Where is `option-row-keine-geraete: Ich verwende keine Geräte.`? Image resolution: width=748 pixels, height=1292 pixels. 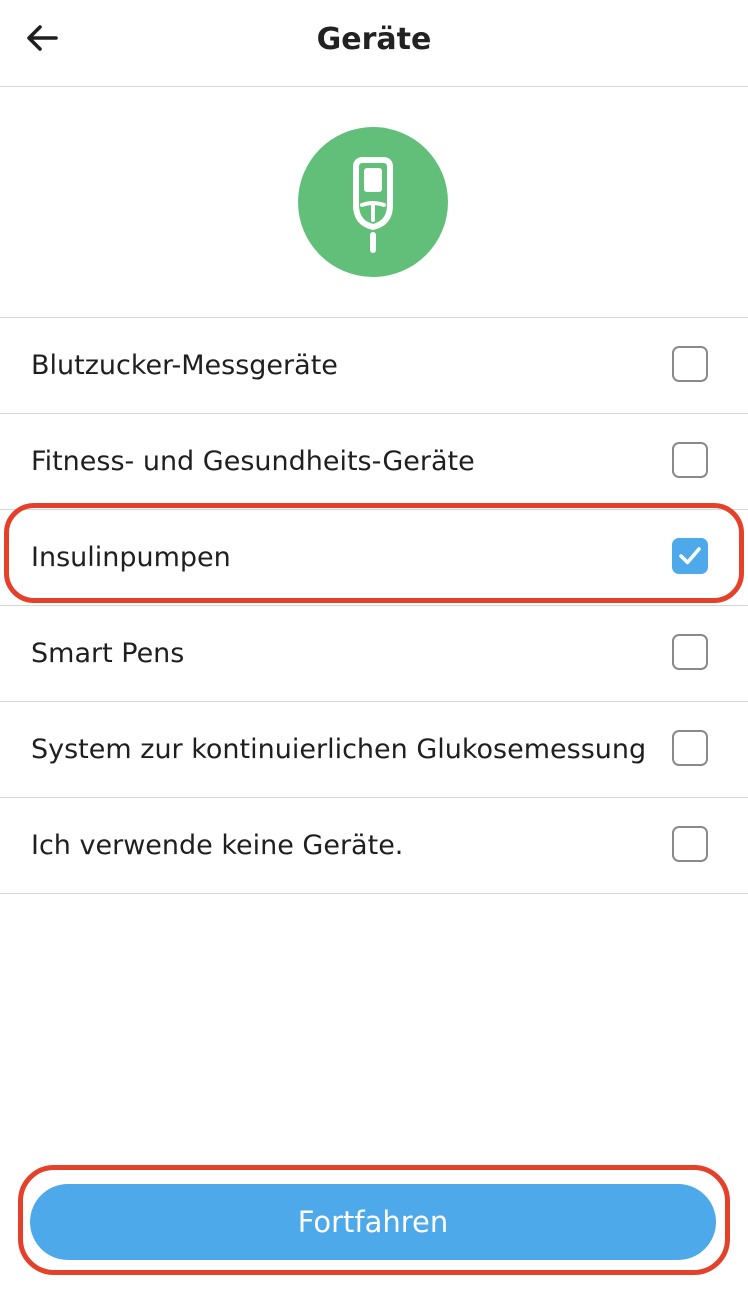 option-row-keine-geraete: Ich verwende keine Geräte. is located at coordinates (374, 846).